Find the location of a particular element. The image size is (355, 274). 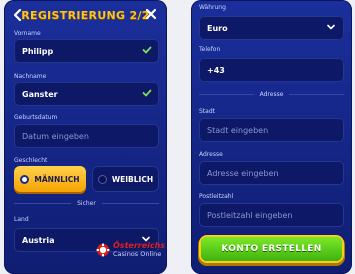

address-label: Adresse is located at coordinates (211, 154).